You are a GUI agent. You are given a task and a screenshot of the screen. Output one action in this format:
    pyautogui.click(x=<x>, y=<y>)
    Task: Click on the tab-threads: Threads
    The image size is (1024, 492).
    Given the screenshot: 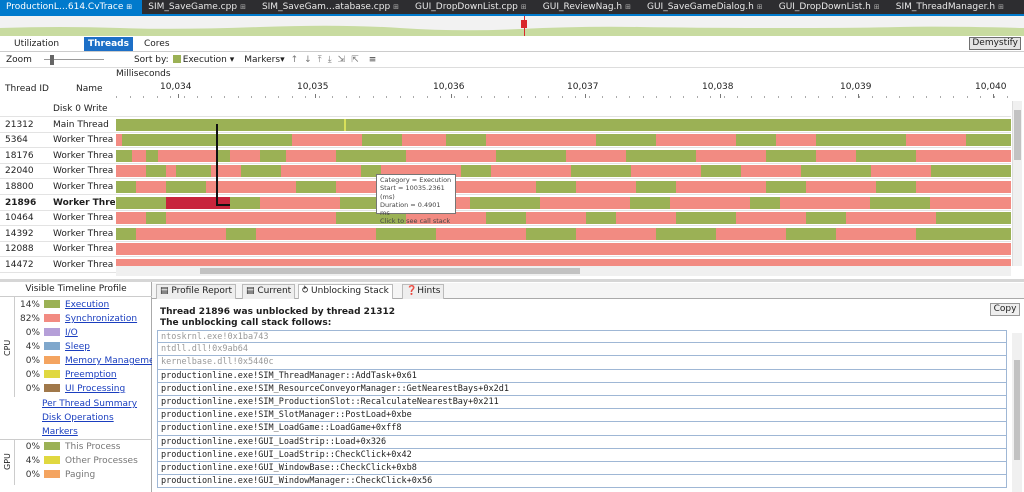 What is the action you would take?
    pyautogui.click(x=108, y=44)
    